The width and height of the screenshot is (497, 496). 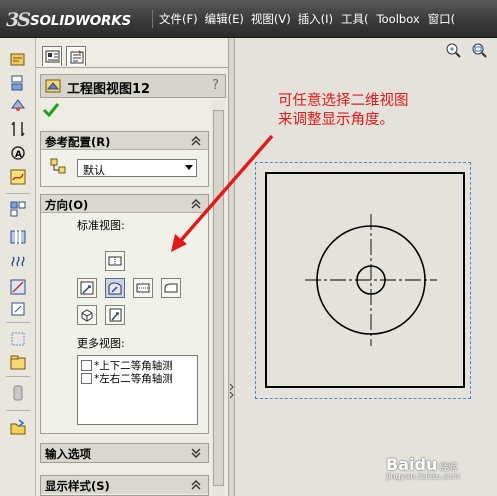 What do you see at coordinates (18, 309) in the screenshot?
I see `relative-view-icon` at bounding box center [18, 309].